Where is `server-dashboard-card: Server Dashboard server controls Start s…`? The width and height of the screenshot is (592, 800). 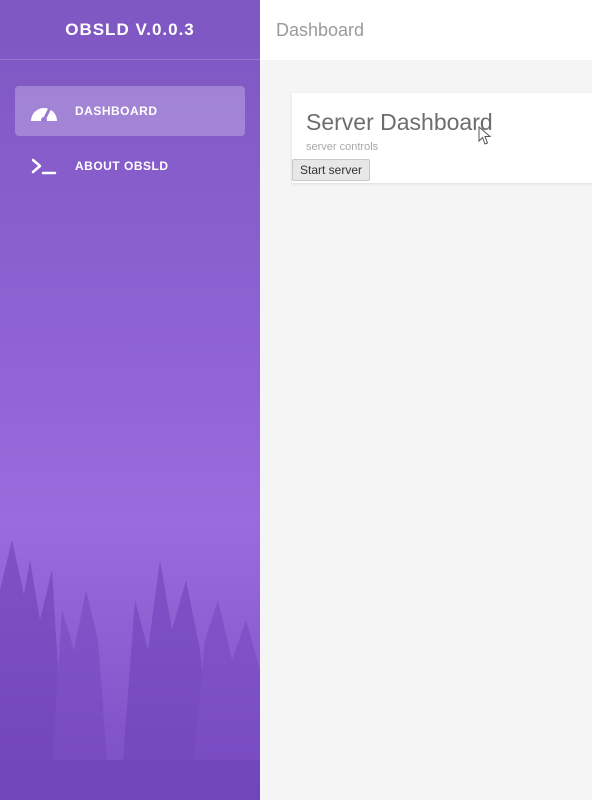
server-dashboard-card: Server Dashboard server controls Start s… is located at coordinates (442, 138).